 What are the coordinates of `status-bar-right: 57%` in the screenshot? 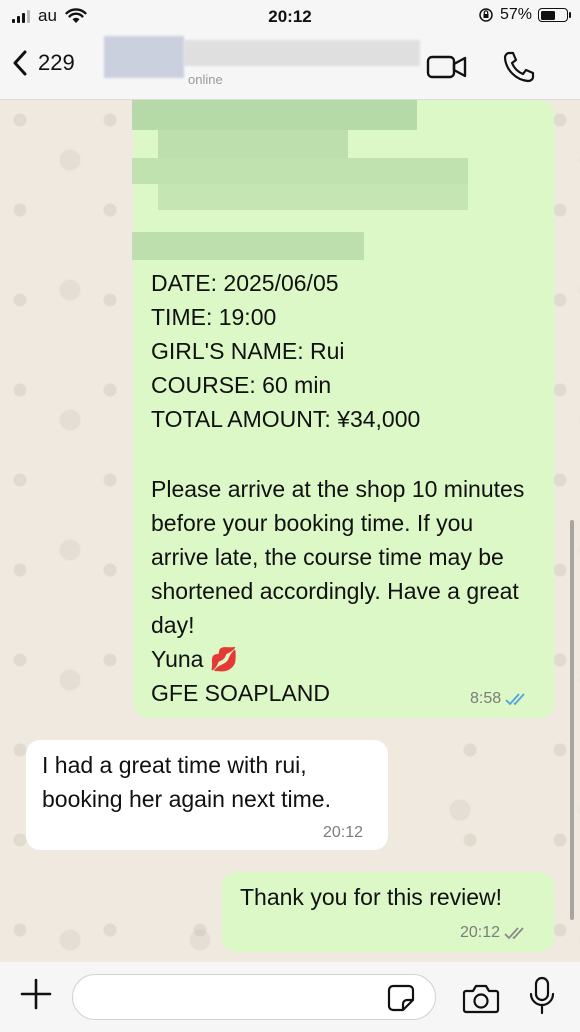 It's located at (524, 15).